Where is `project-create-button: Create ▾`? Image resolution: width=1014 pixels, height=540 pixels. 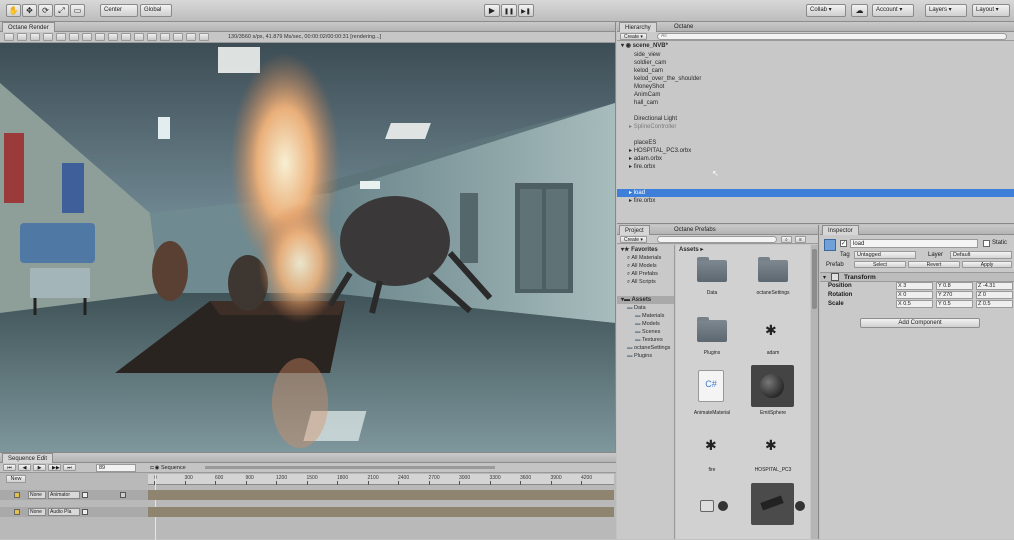 project-create-button: Create ▾ is located at coordinates (633, 239).